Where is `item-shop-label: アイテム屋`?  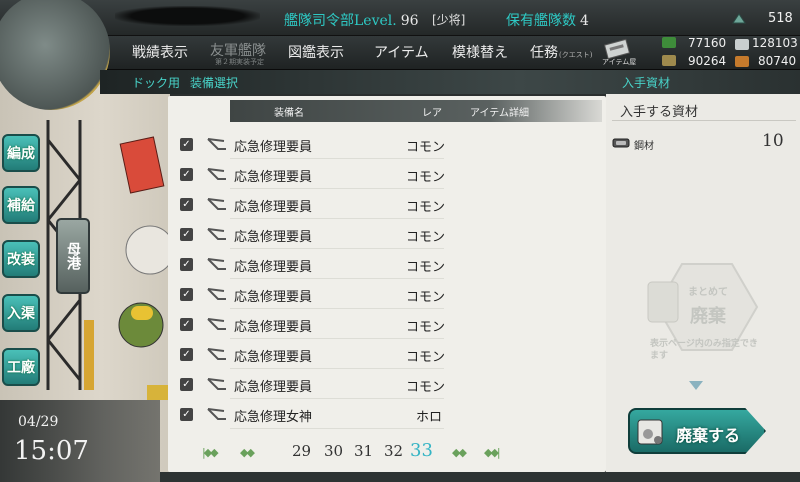
item-shop-label: アイテム屋 is located at coordinates (619, 62).